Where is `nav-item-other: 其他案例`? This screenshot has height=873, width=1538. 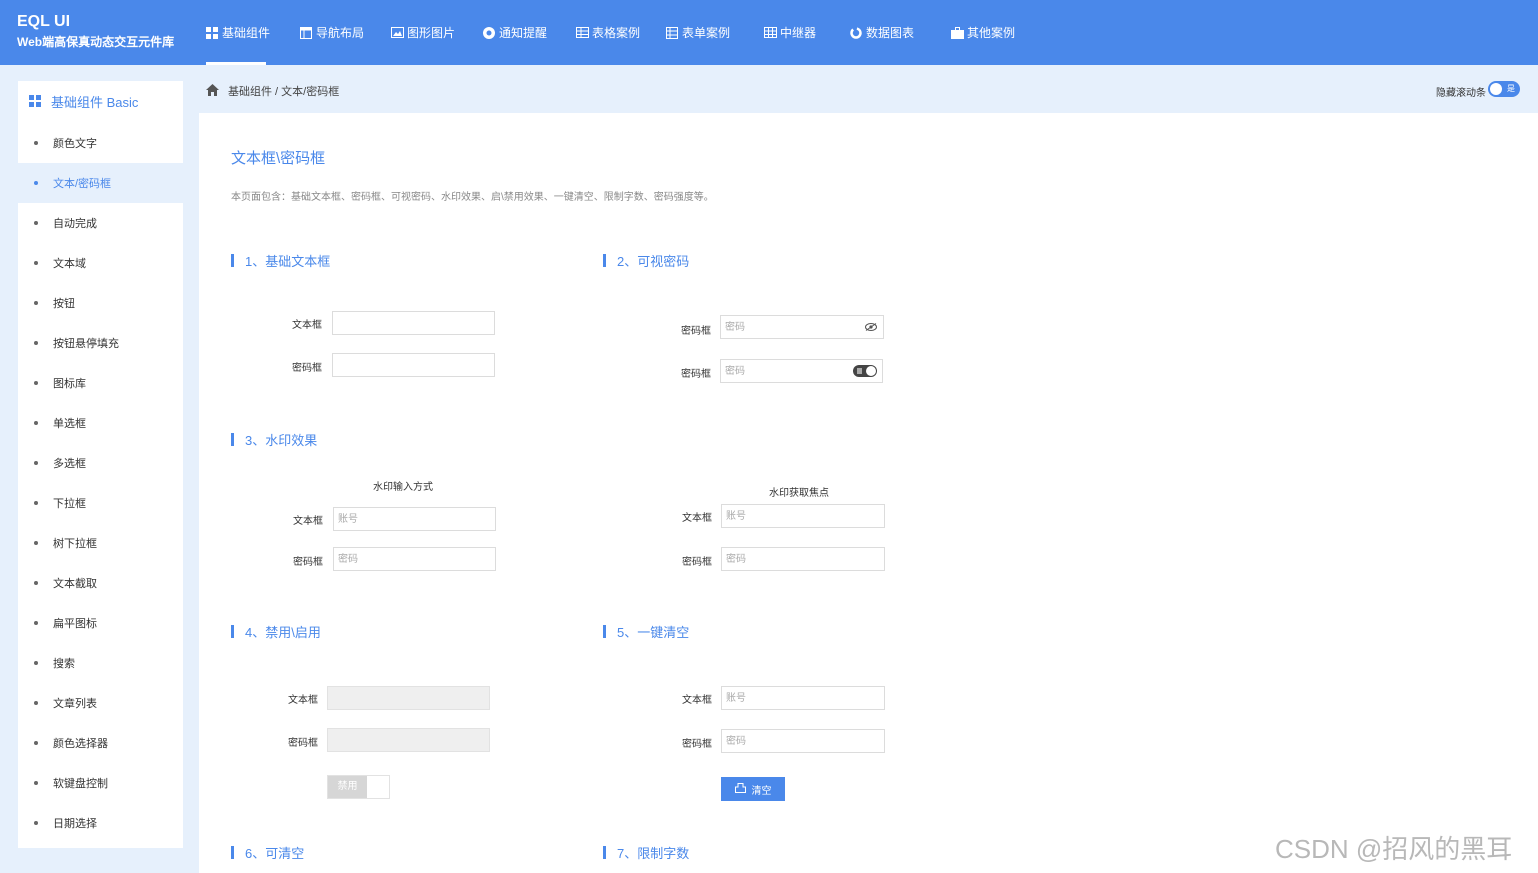
nav-item-other: 其他案例 is located at coordinates (983, 32).